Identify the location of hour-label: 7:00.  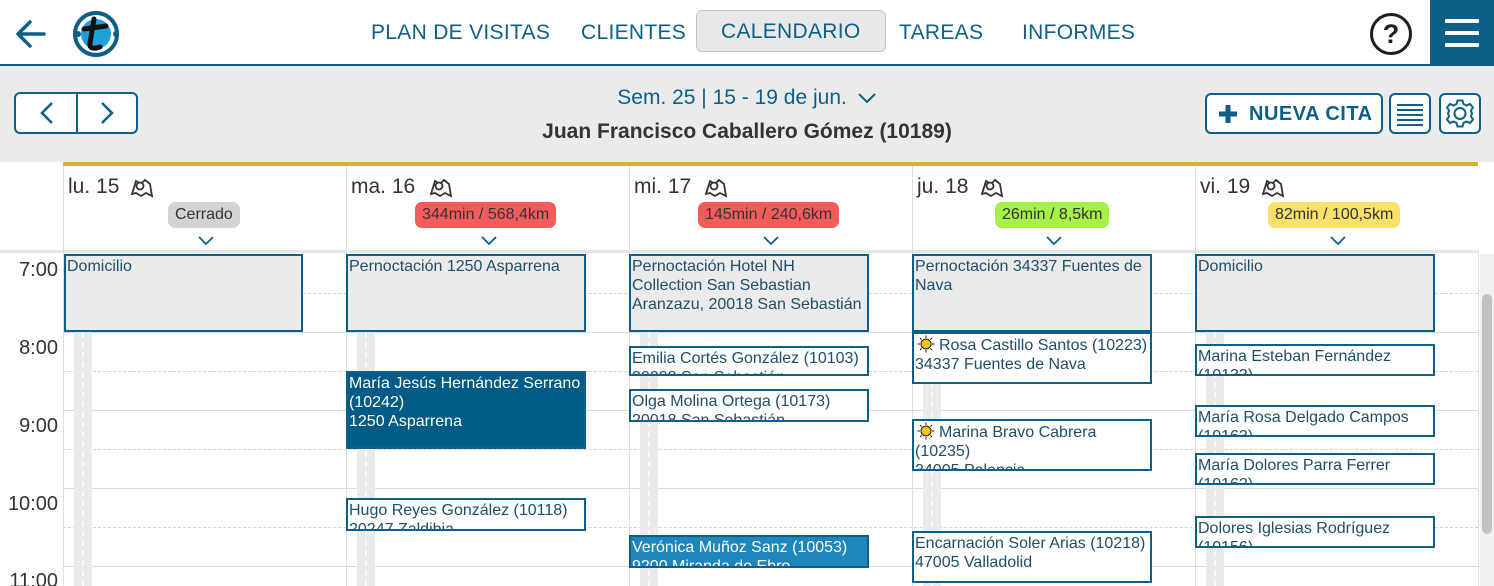
(38, 270).